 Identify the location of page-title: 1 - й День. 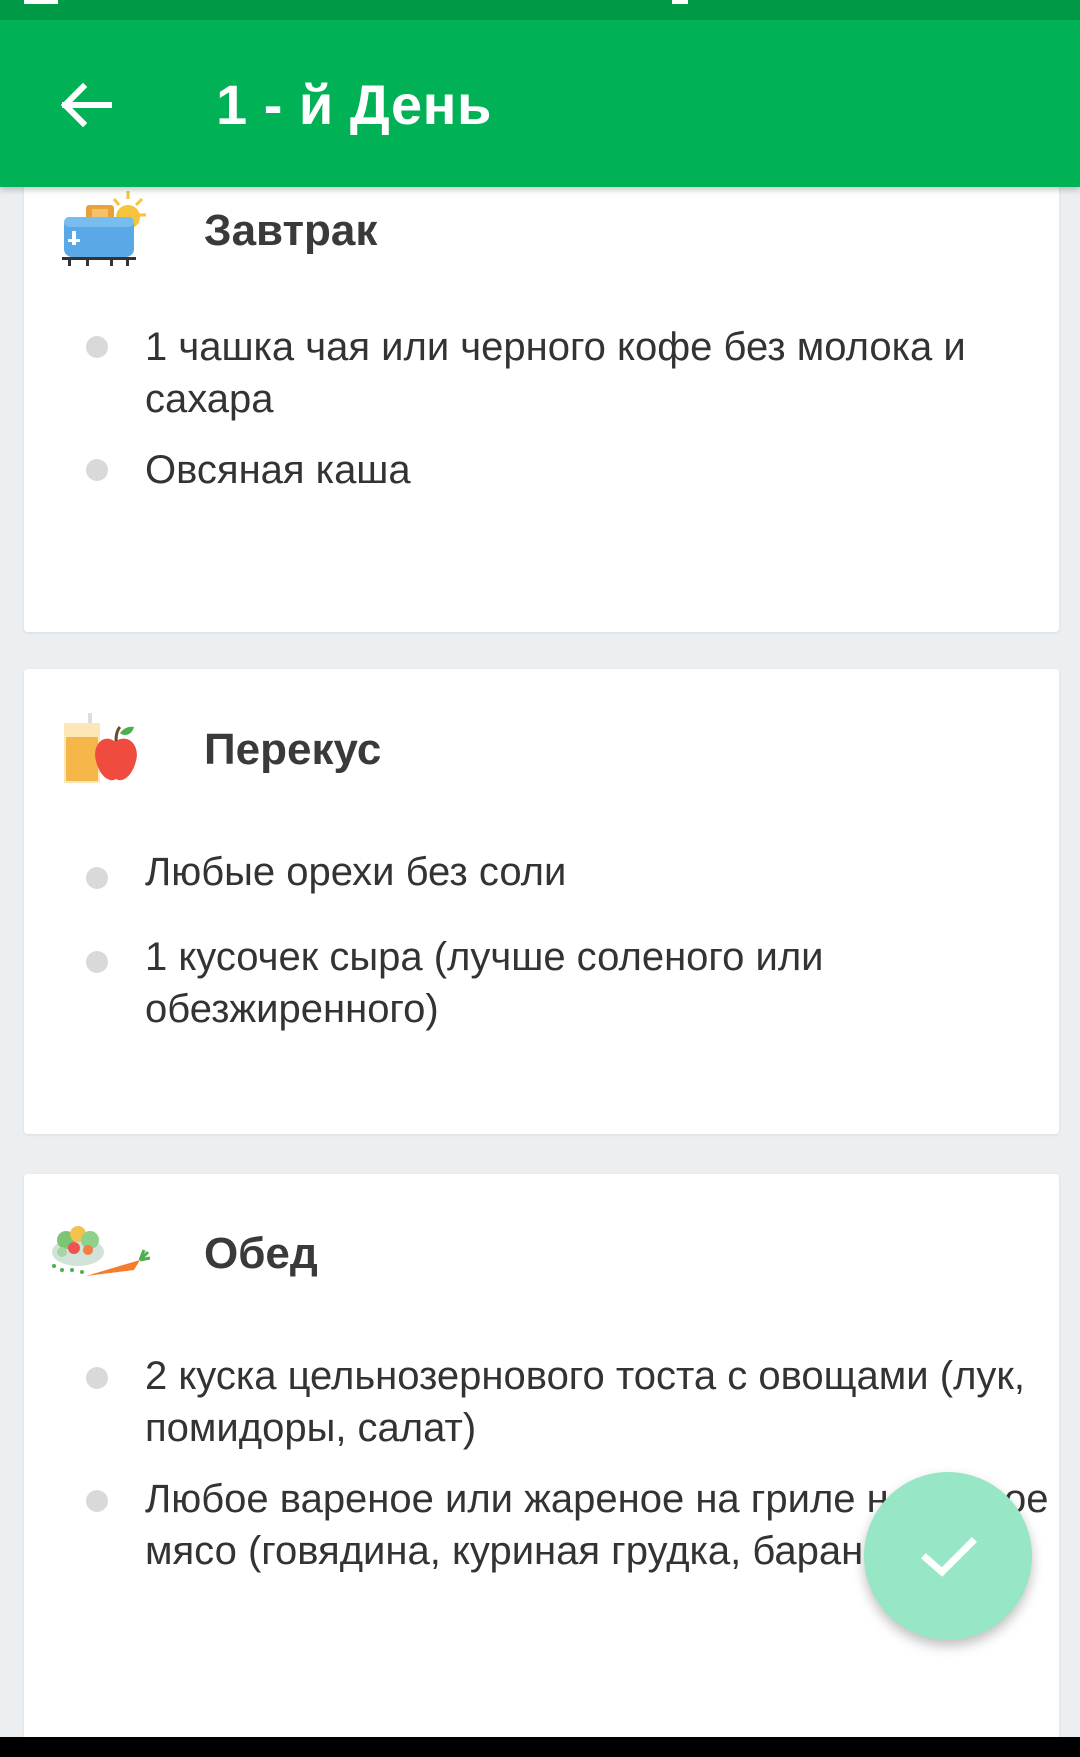
(354, 104).